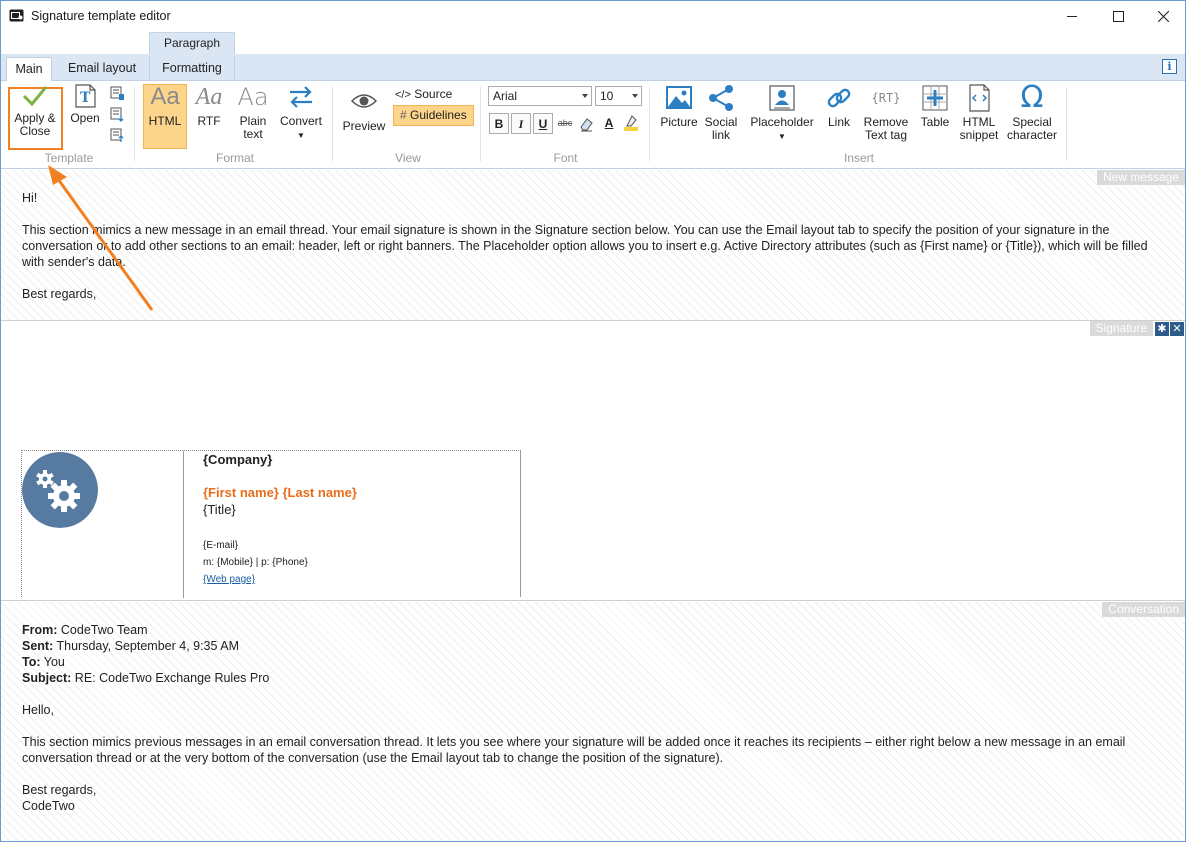 The height and width of the screenshot is (842, 1186). What do you see at coordinates (192, 43) in the screenshot?
I see `contextual-tab-paragraph: Paragraph` at bounding box center [192, 43].